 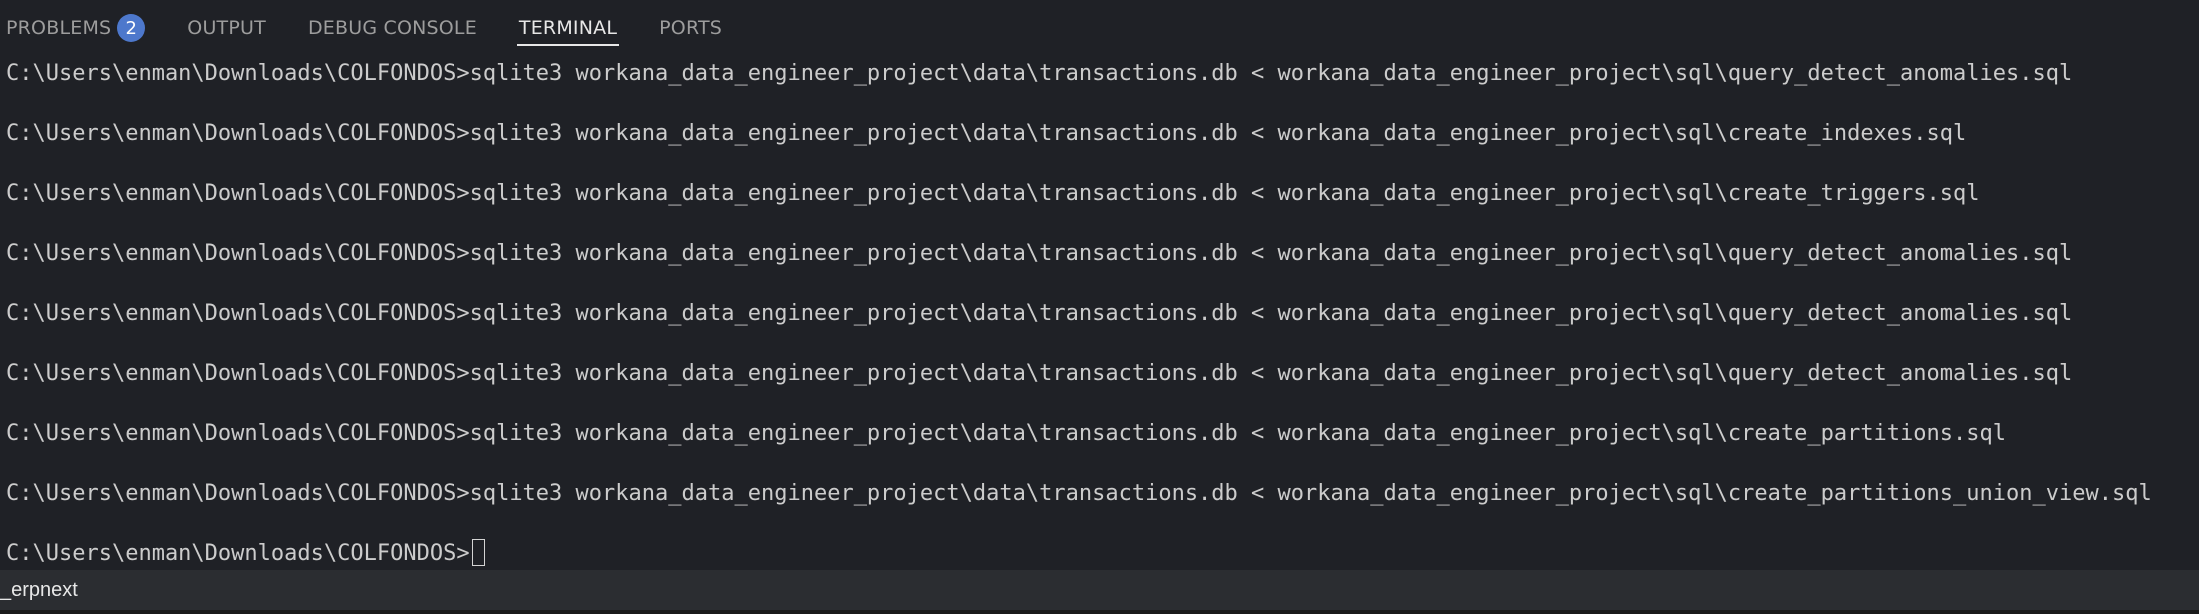 I want to click on tab-problems: PROBLEMS 2, so click(x=76, y=28).